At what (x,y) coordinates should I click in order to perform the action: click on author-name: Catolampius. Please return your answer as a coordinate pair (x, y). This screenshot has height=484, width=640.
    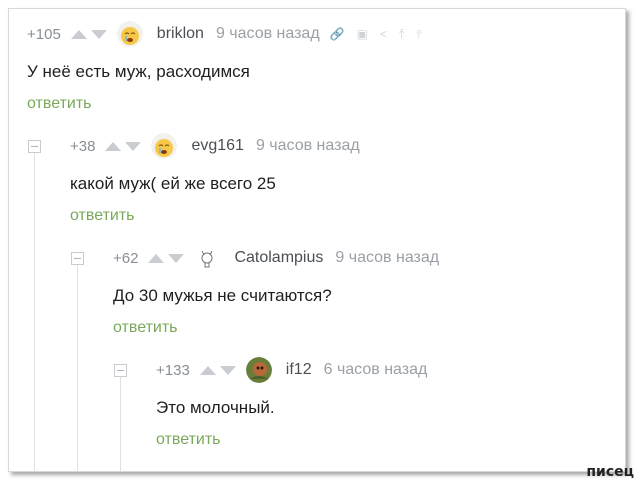
    Looking at the image, I should click on (278, 258).